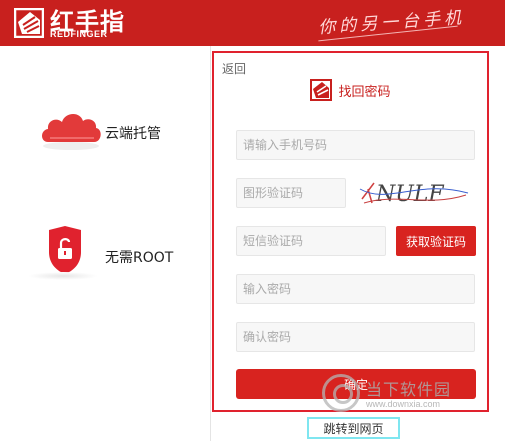 The width and height of the screenshot is (505, 441). I want to click on feature-label: 云端托管, so click(133, 134).